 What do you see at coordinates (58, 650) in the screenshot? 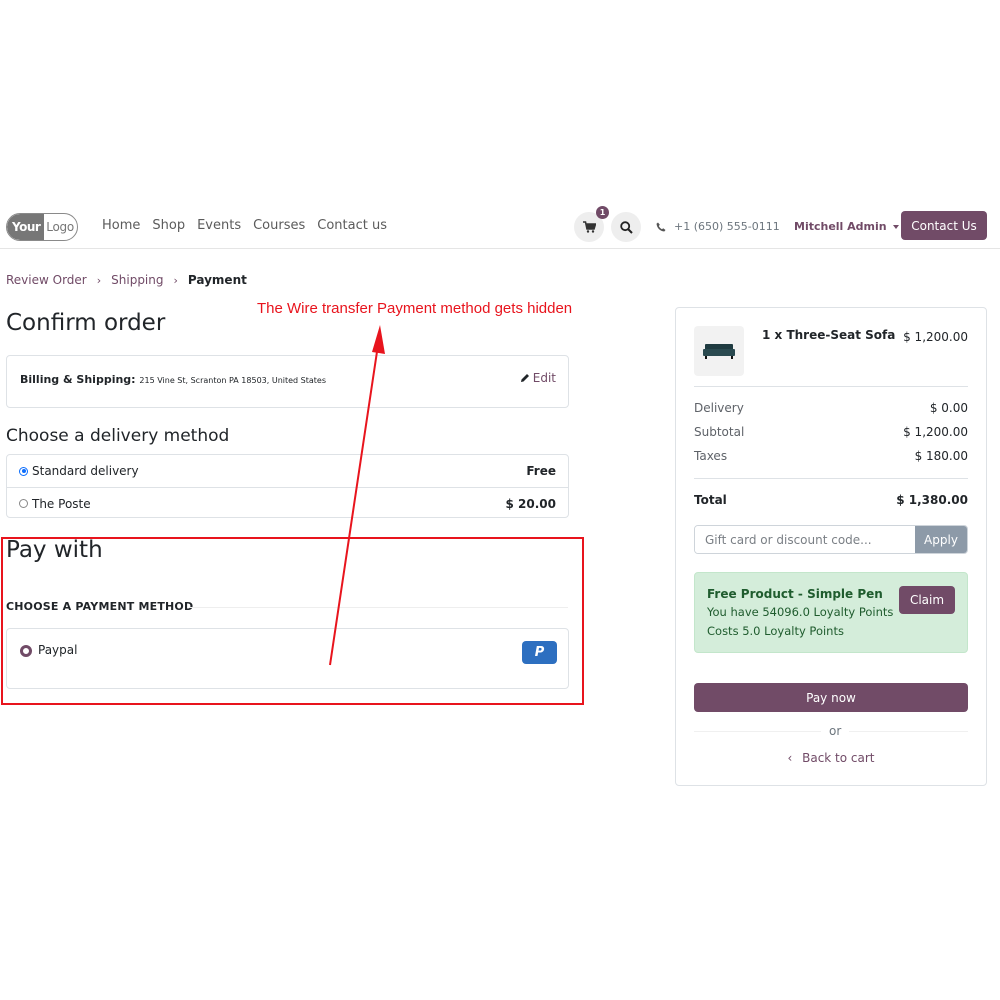
I see `payment-option-label: Paypal` at bounding box center [58, 650].